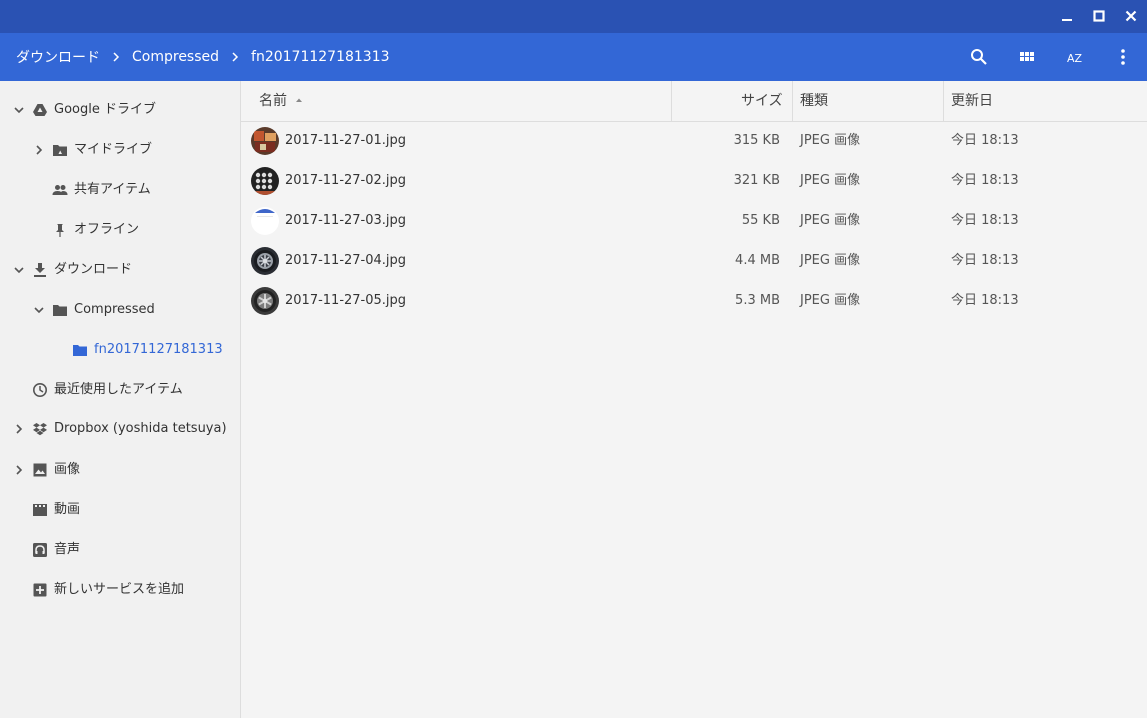  I want to click on sidebar-item-label: オフライン, so click(107, 229).